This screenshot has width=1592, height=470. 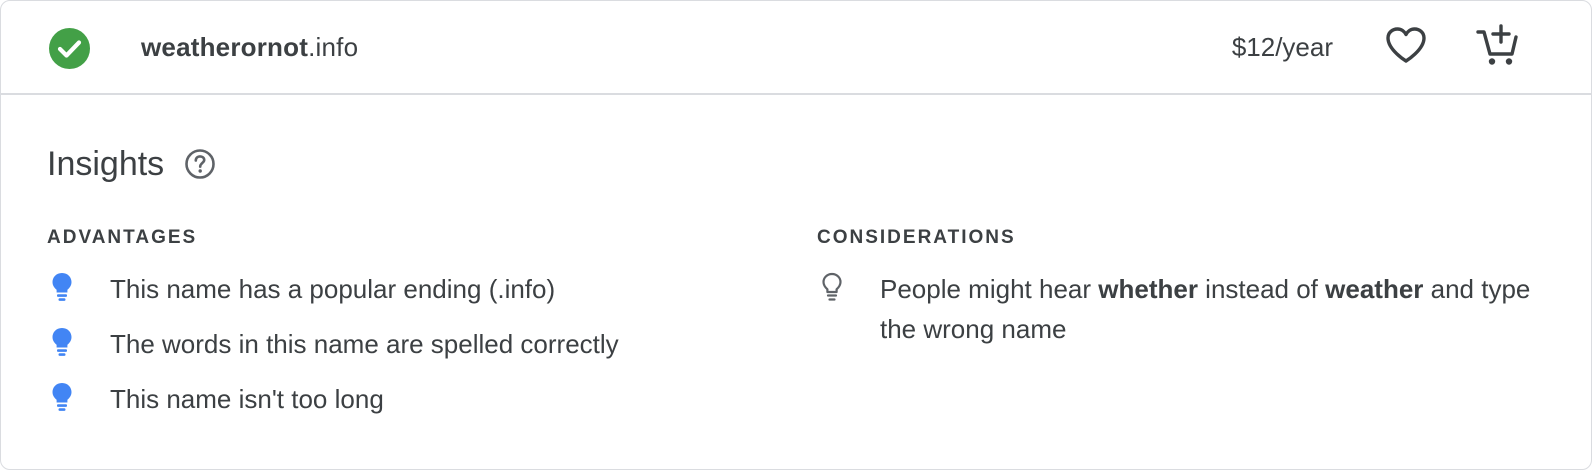 What do you see at coordinates (1282, 47) in the screenshot?
I see `domain-price: $12/year` at bounding box center [1282, 47].